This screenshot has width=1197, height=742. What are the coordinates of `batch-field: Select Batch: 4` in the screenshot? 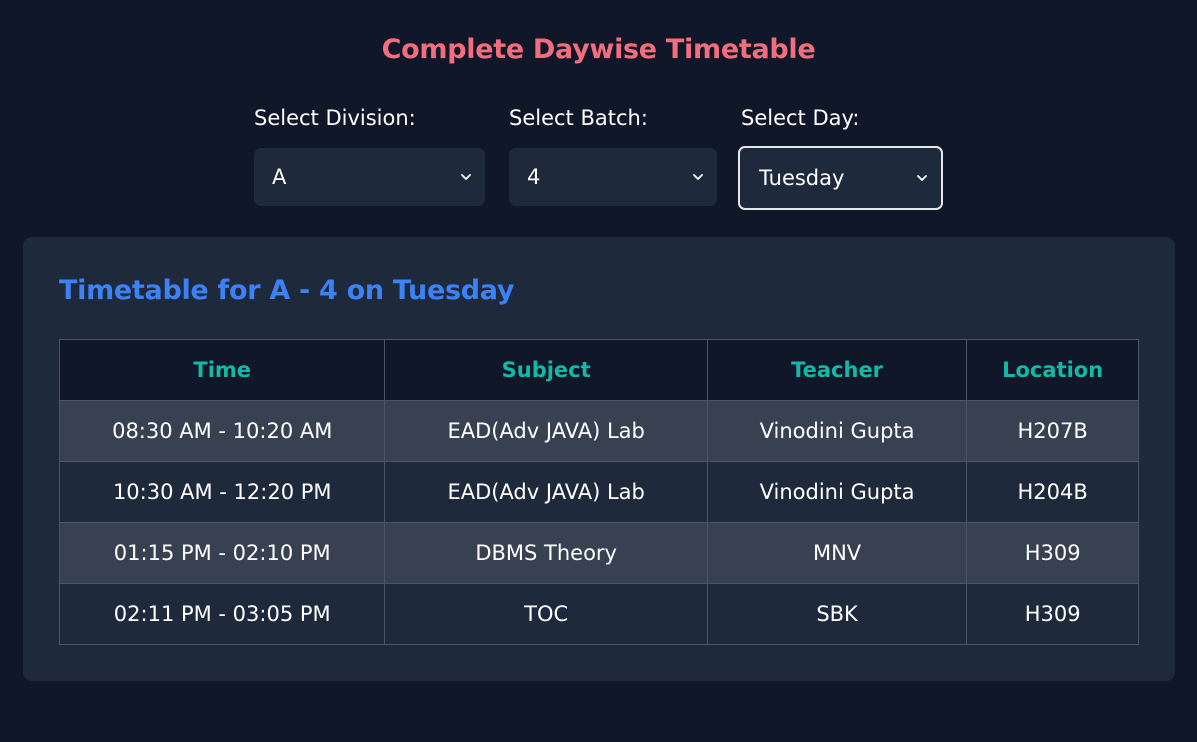 It's located at (613, 153).